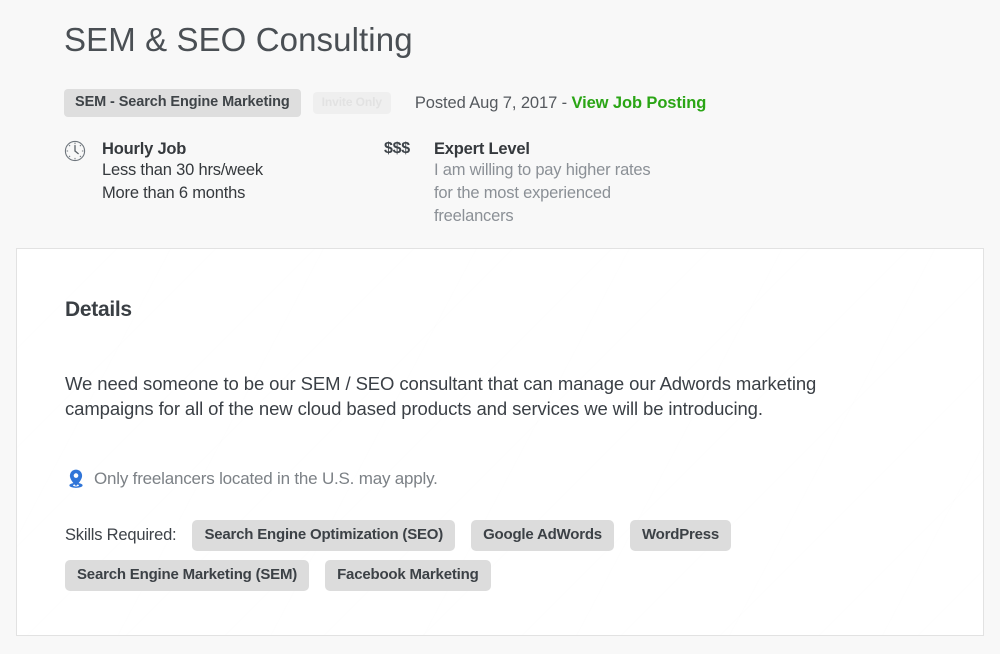  What do you see at coordinates (474, 216) in the screenshot?
I see `experience-desc-line-3: freelancers` at bounding box center [474, 216].